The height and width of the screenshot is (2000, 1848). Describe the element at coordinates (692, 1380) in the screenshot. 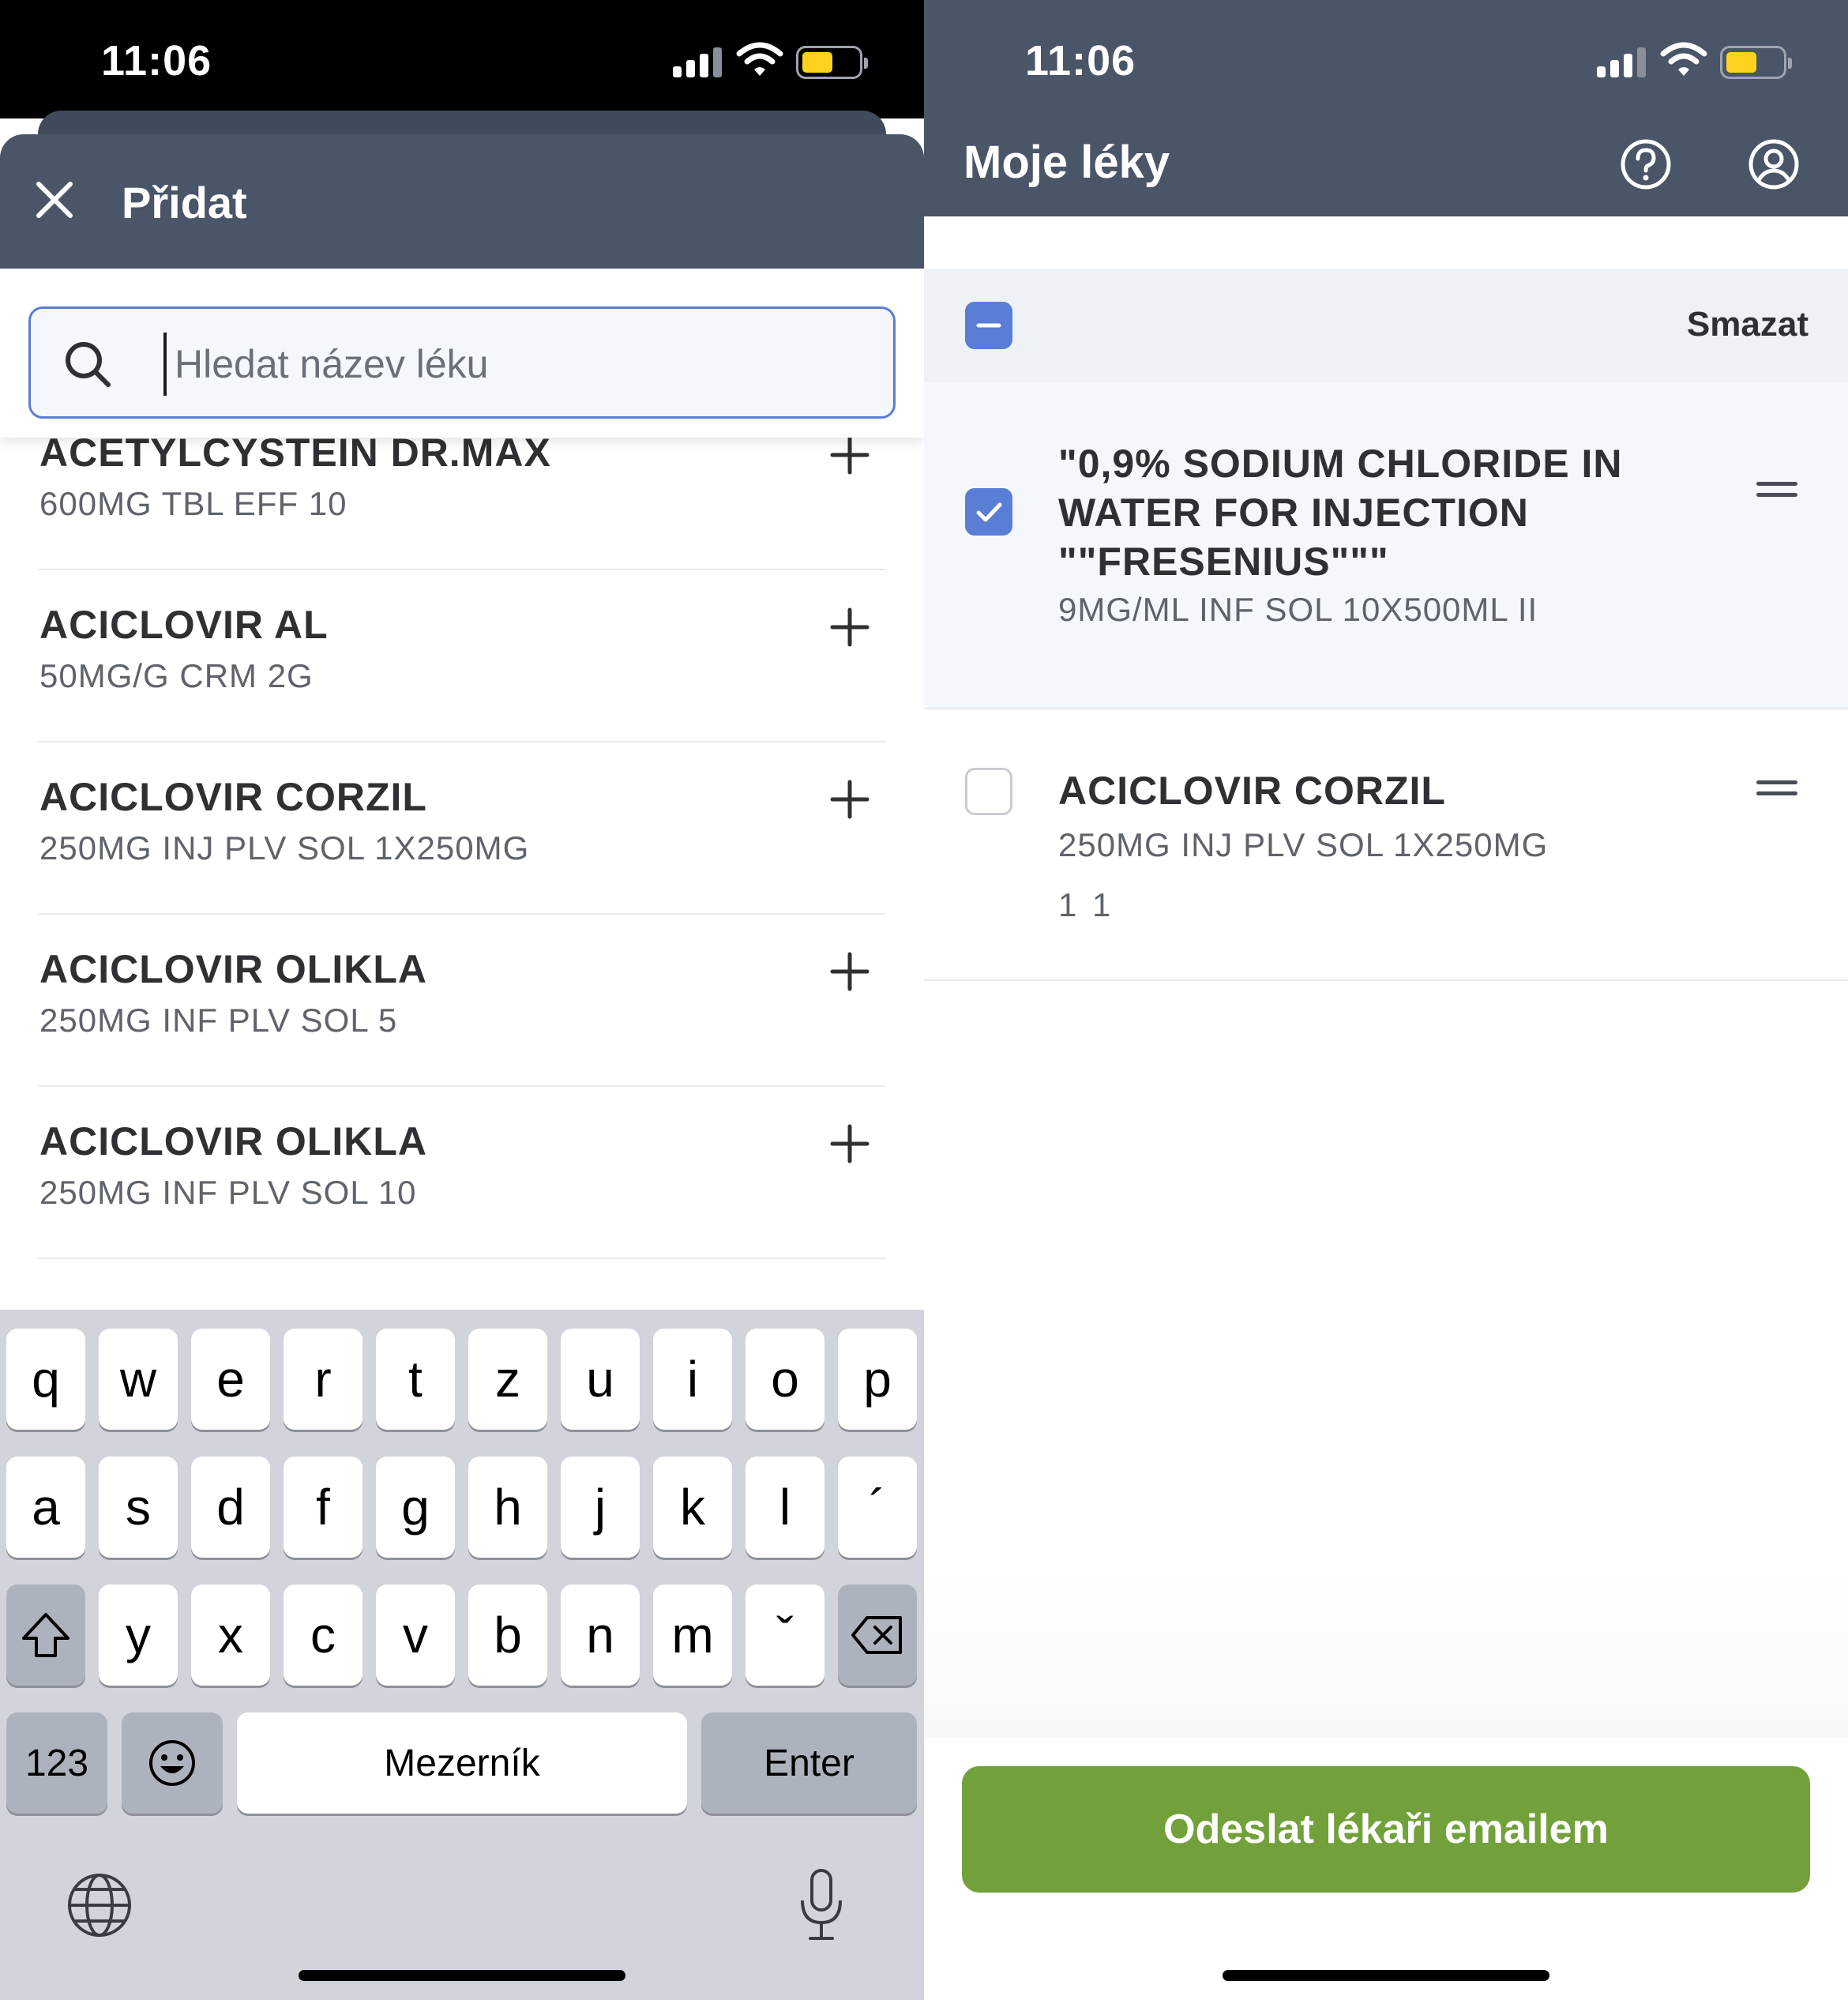

I see `key-i: i` at that location.